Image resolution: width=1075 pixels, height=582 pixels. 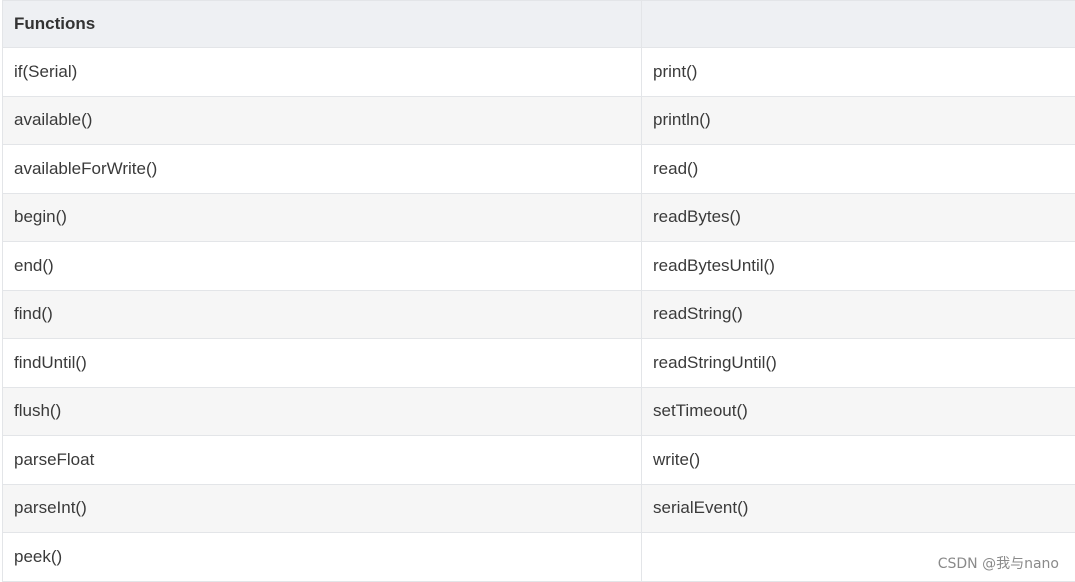 What do you see at coordinates (858, 266) in the screenshot?
I see `table-cell: readBytesUntil()` at bounding box center [858, 266].